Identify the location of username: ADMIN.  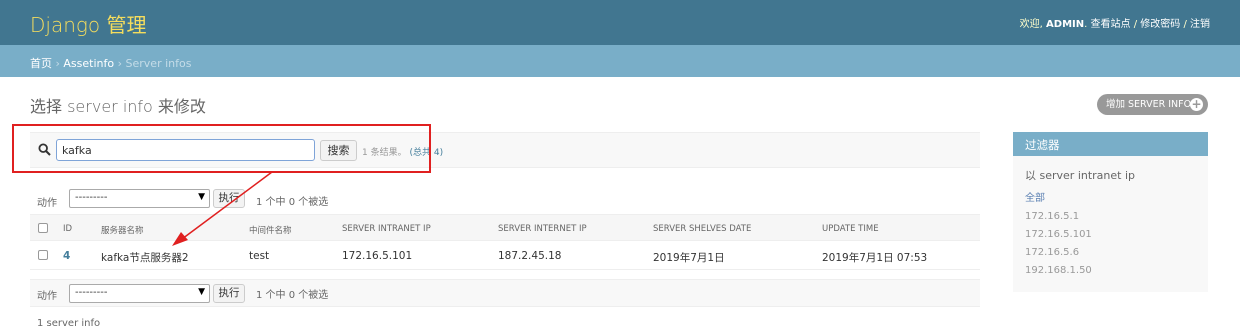
(1065, 24).